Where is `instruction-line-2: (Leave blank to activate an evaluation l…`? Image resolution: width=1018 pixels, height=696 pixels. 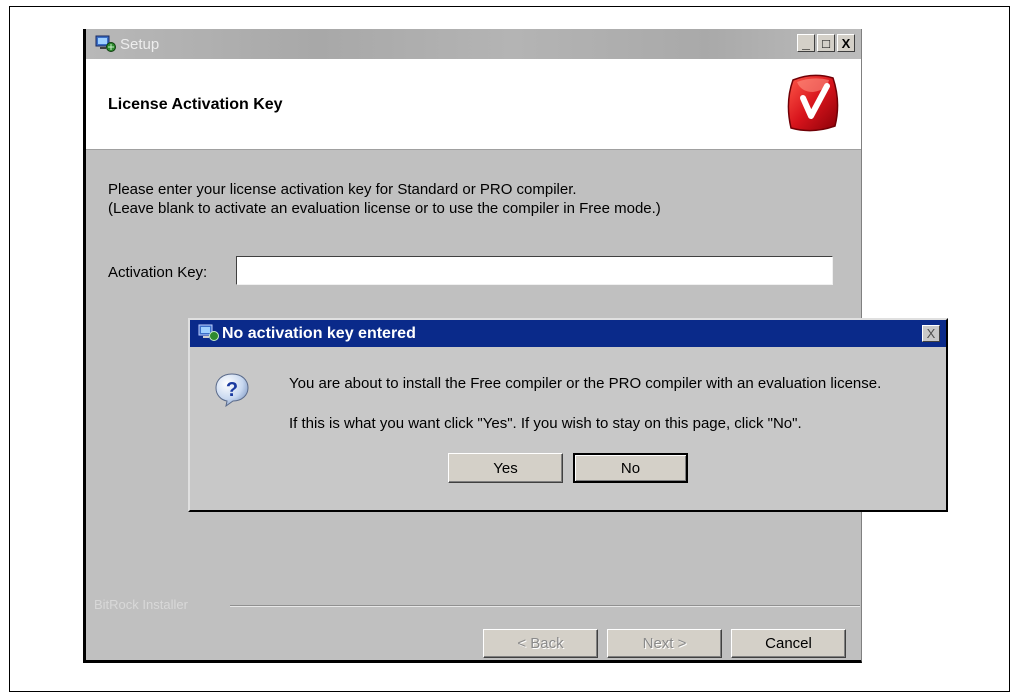 instruction-line-2: (Leave blank to activate an evaluation l… is located at coordinates (384, 208).